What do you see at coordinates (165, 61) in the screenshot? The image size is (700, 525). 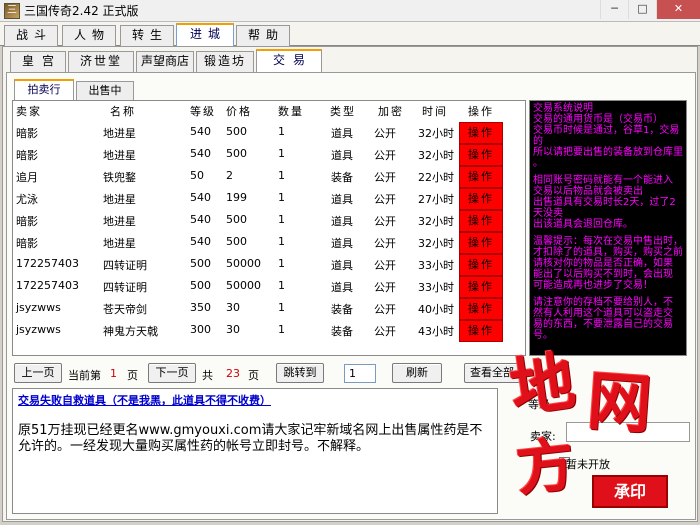 I see `tab-reputation-shop: 声望商店` at bounding box center [165, 61].